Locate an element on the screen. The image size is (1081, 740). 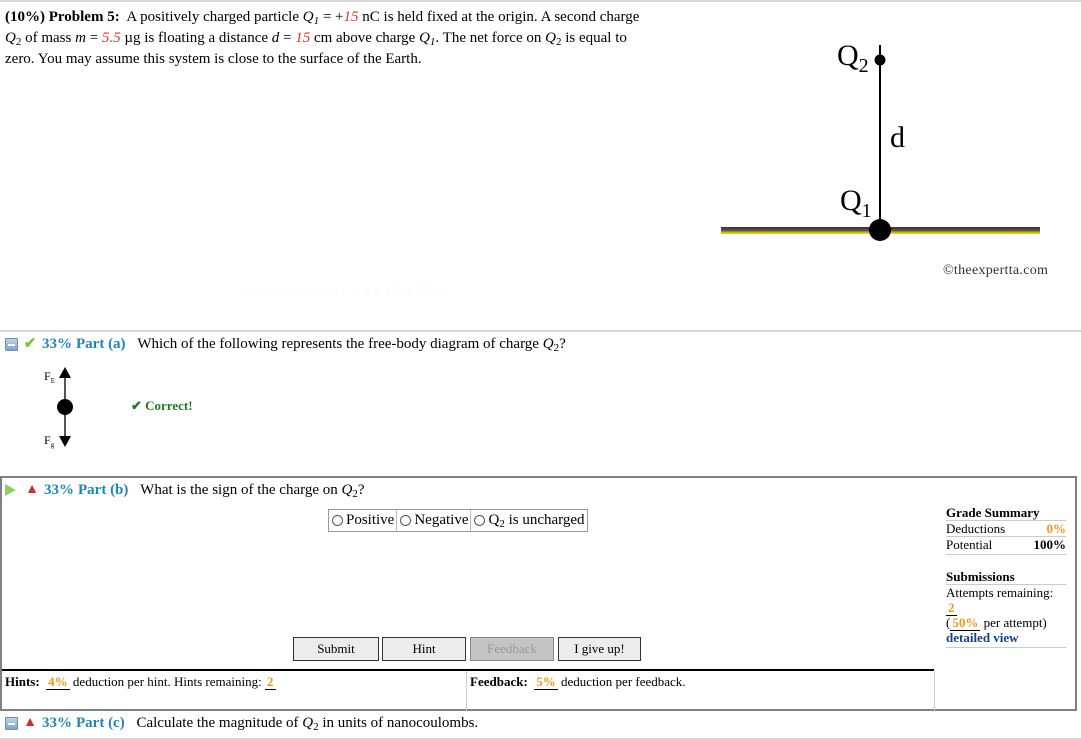
choice-negative: Negative is located at coordinates (434, 520).